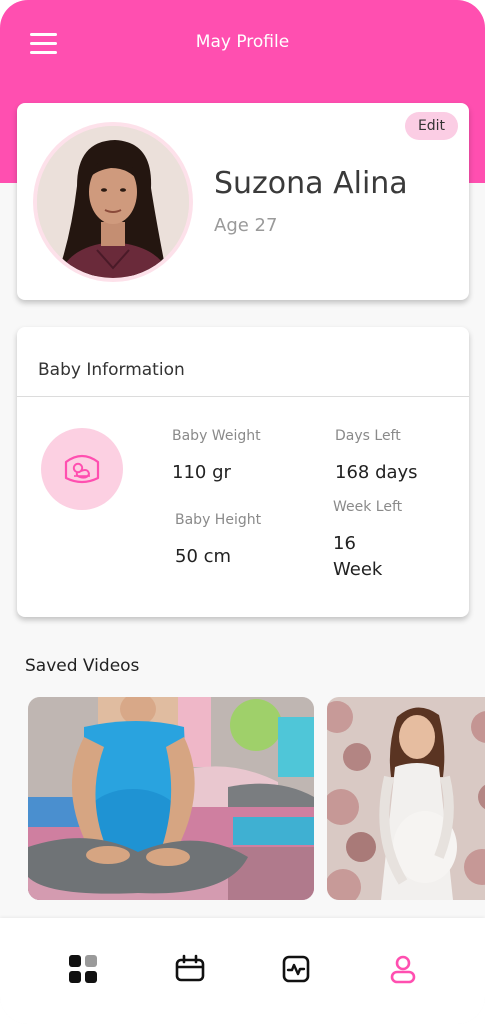 This screenshot has height=1024, width=485. What do you see at coordinates (376, 472) in the screenshot?
I see `days-left-value: 168 days` at bounding box center [376, 472].